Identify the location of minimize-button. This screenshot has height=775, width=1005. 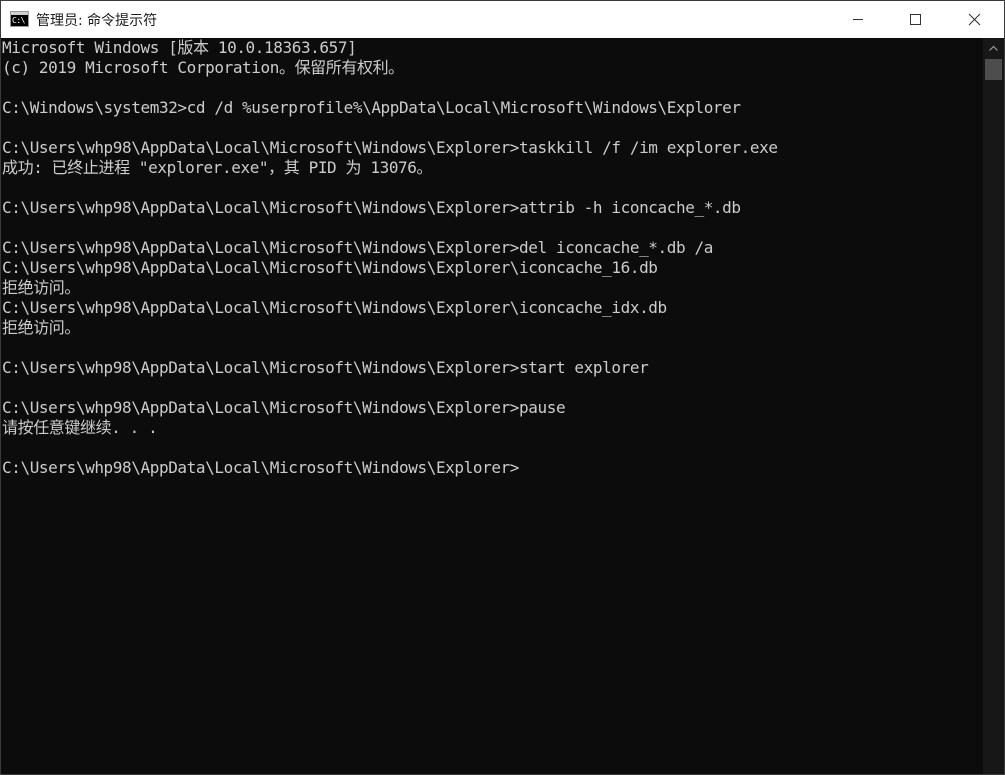
(858, 19).